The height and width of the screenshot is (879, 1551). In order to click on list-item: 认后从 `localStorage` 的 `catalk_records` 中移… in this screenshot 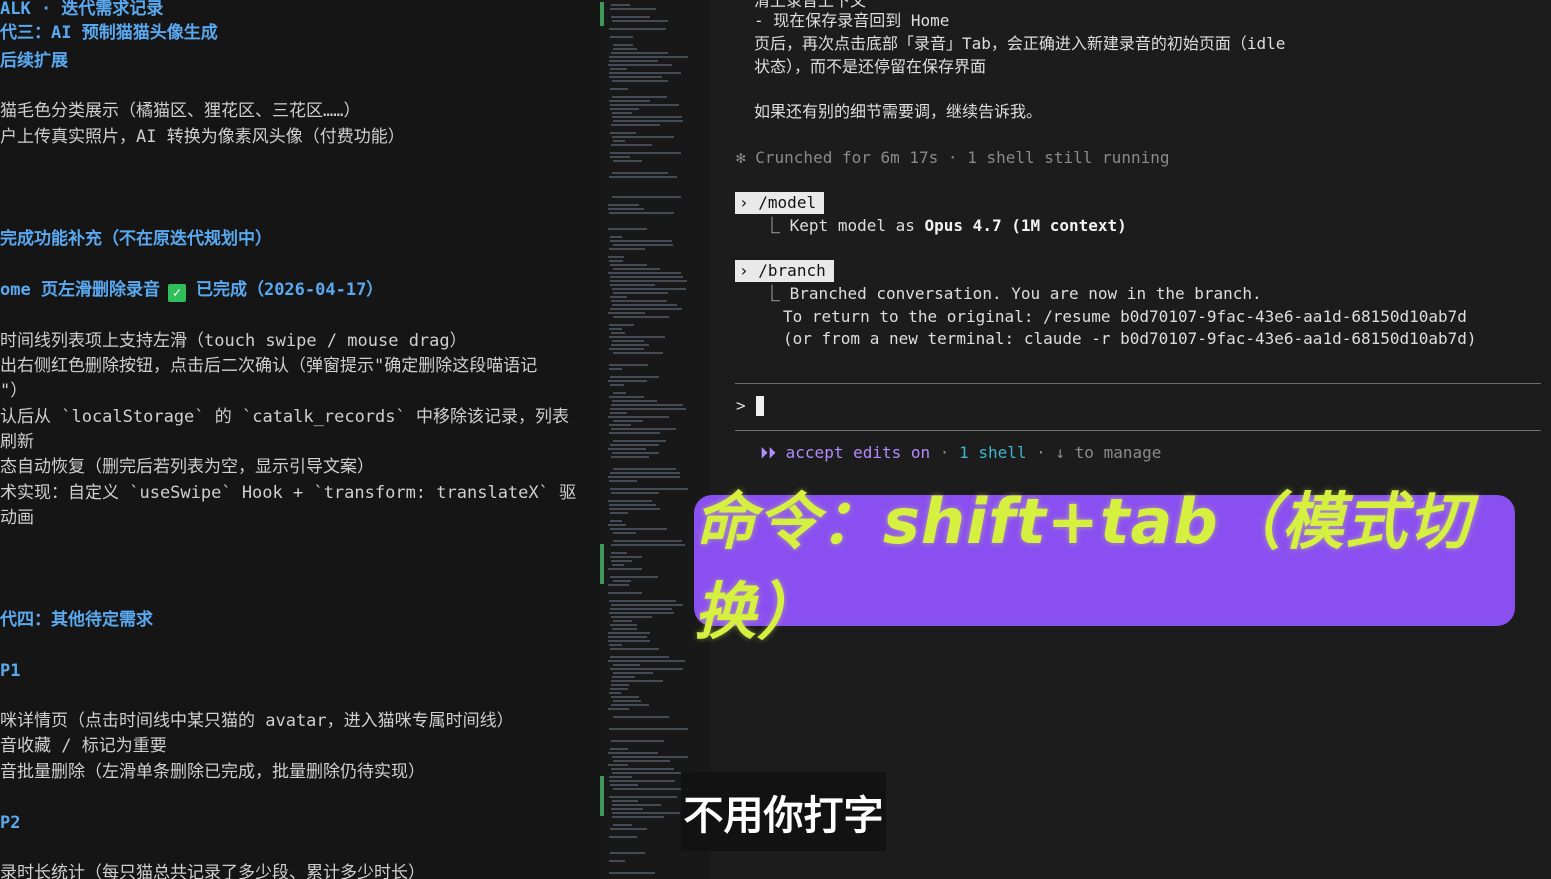, I will do `click(284, 417)`.